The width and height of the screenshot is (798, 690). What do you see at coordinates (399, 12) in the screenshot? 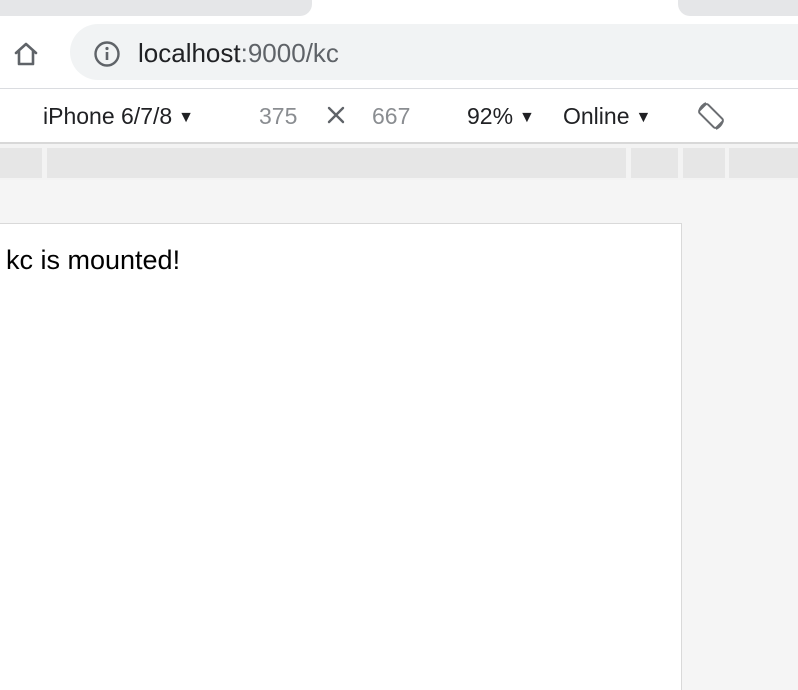
I see `tab-strip` at bounding box center [399, 12].